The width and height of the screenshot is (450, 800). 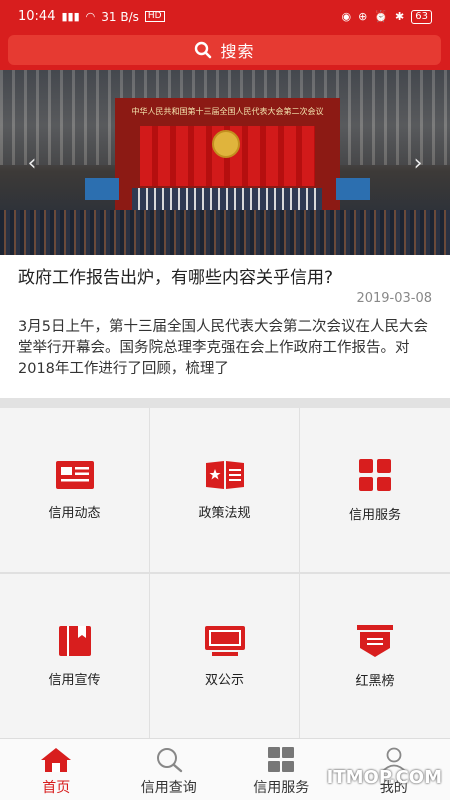 I want to click on grid-icon, so click(x=281, y=759).